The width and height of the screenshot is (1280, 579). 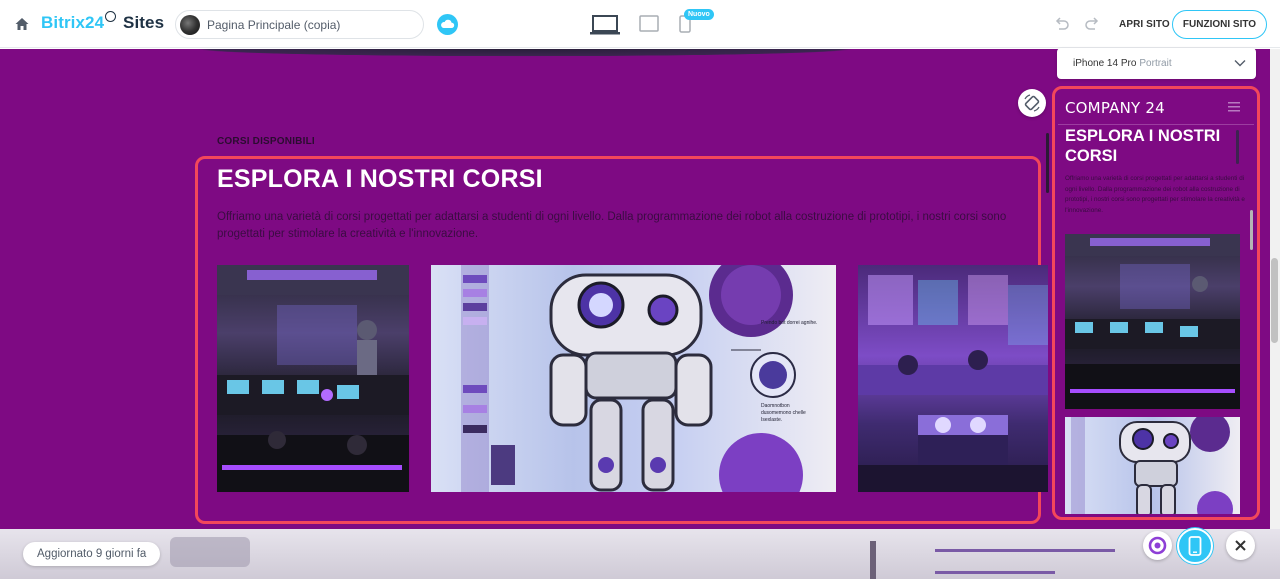 I want to click on open-site-link: APRI SITO, so click(x=1144, y=24).